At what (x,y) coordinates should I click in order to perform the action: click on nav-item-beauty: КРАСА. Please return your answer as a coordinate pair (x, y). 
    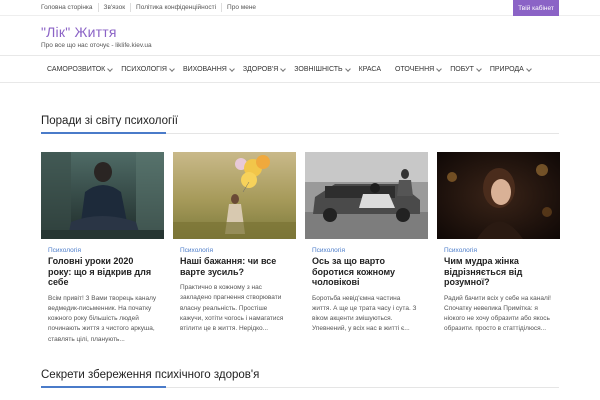
    Looking at the image, I should click on (370, 69).